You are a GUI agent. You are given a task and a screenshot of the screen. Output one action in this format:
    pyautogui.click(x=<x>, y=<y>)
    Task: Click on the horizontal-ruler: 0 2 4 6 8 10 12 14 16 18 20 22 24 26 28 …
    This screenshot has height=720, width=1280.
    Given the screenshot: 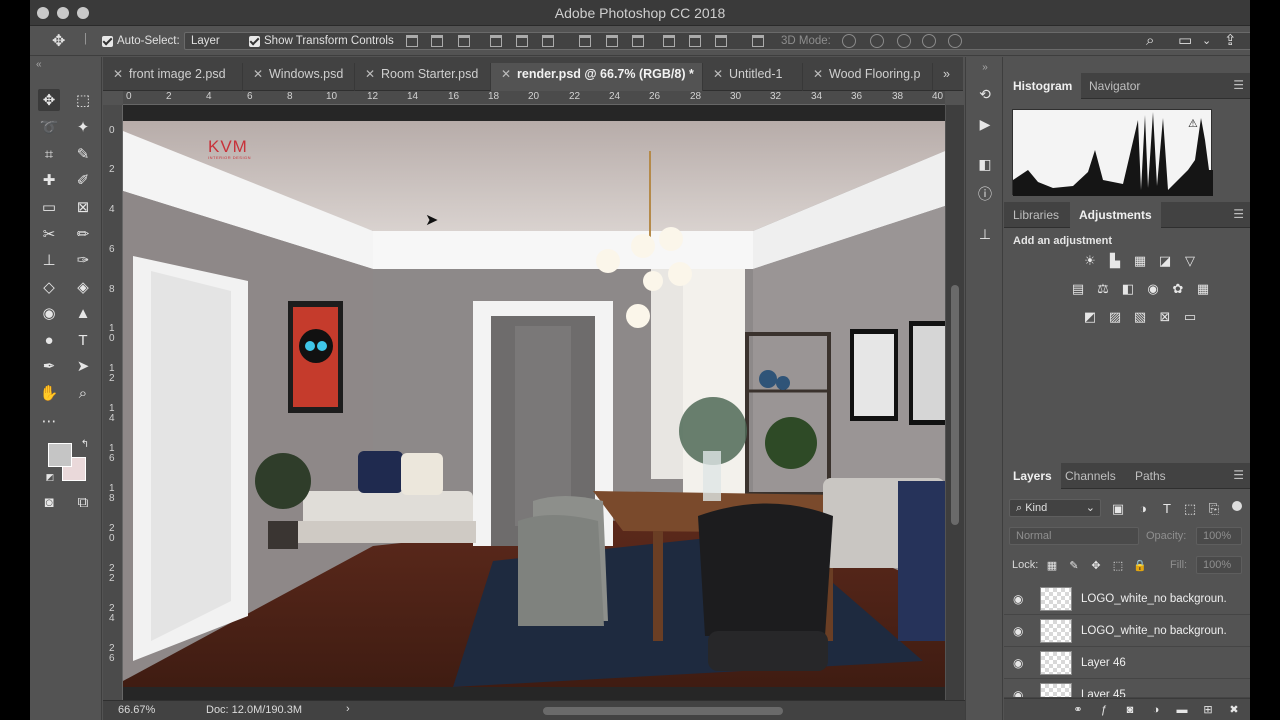 What is the action you would take?
    pyautogui.click(x=534, y=98)
    